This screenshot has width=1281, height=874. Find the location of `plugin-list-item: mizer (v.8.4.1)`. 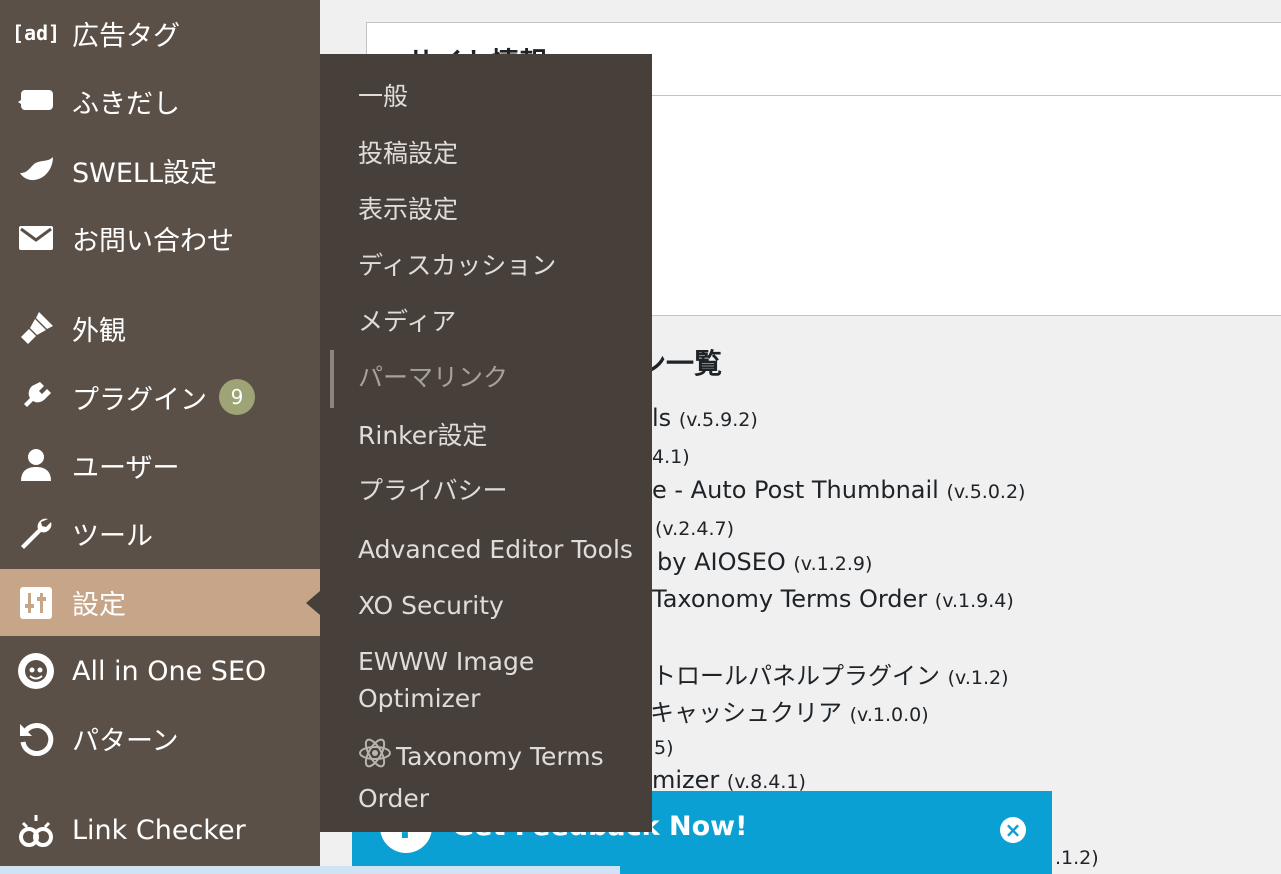

plugin-list-item: mizer (v.8.4.1) is located at coordinates (729, 780).